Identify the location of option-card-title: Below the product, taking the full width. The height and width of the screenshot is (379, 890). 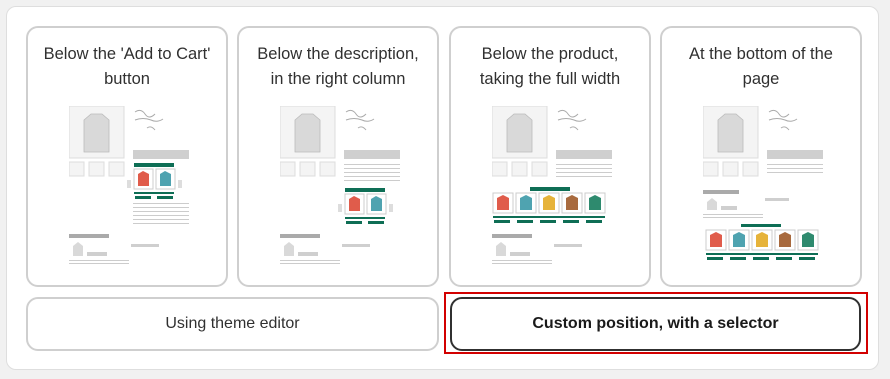
(550, 66).